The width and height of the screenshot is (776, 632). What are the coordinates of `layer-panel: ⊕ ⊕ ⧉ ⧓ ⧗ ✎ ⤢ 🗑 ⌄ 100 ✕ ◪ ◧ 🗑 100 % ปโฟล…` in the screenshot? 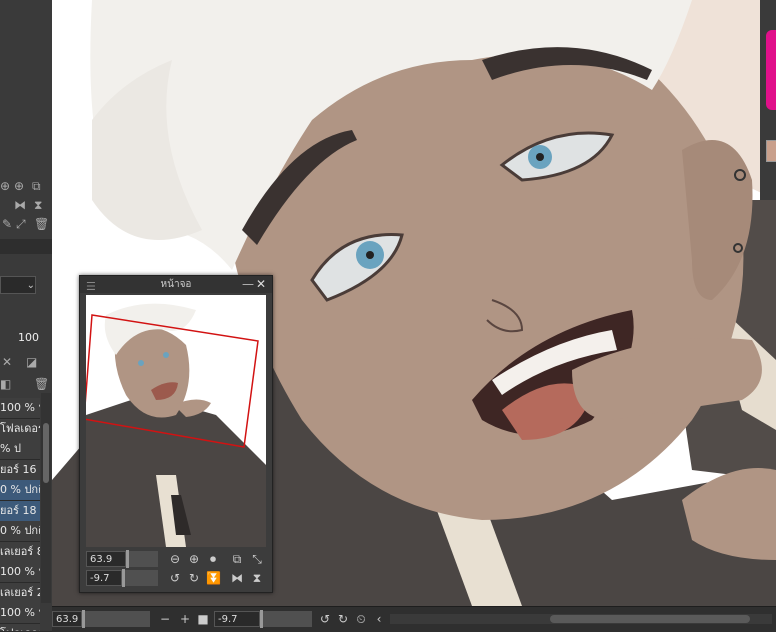 It's located at (26, 315).